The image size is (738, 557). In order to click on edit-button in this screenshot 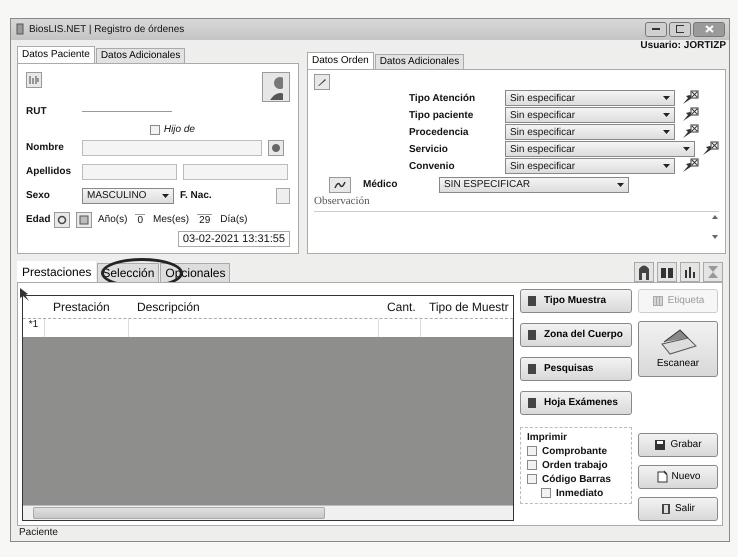, I will do `click(322, 82)`.